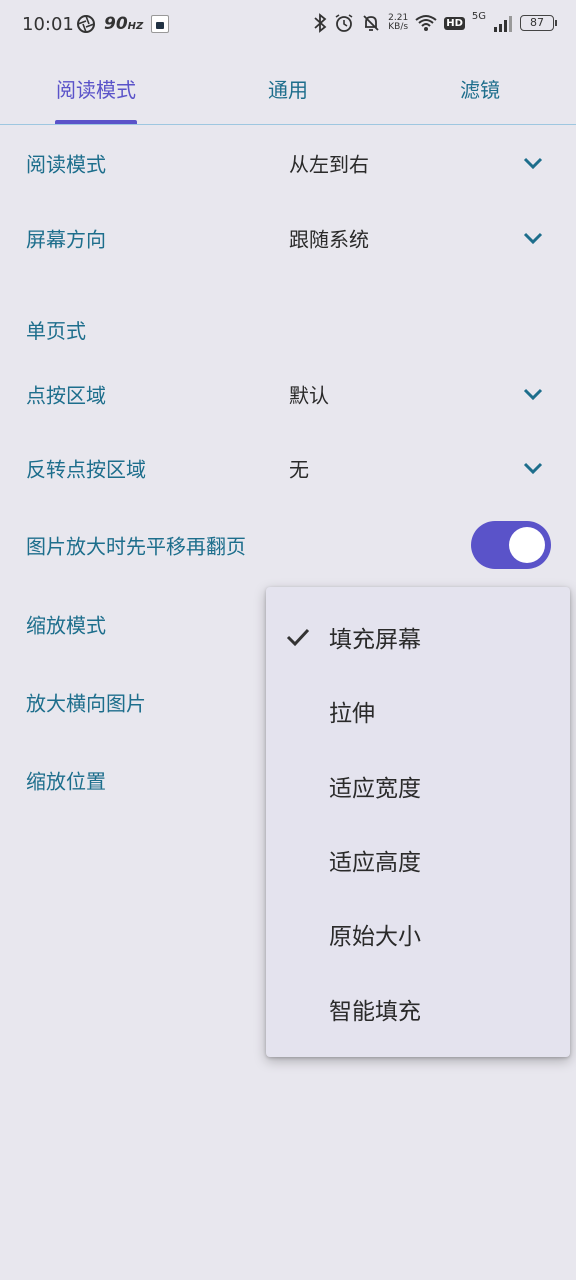 This screenshot has width=576, height=1280. Describe the element at coordinates (344, 23) in the screenshot. I see `alarm-icon` at that location.